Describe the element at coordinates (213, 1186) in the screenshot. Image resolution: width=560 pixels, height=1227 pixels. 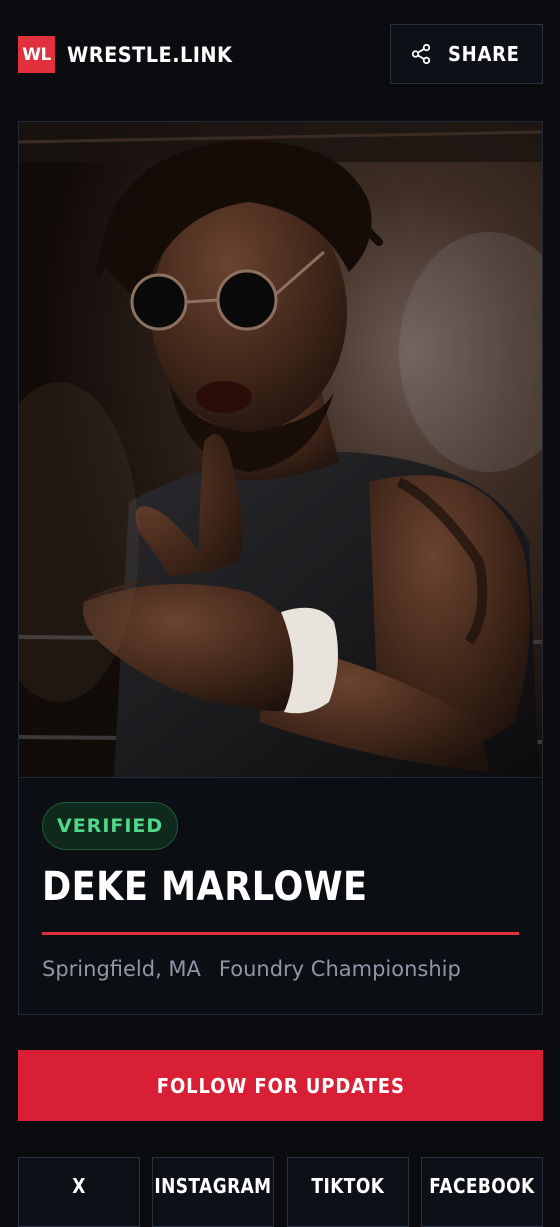
I see `social-link-label: INSTAGRAM` at that location.